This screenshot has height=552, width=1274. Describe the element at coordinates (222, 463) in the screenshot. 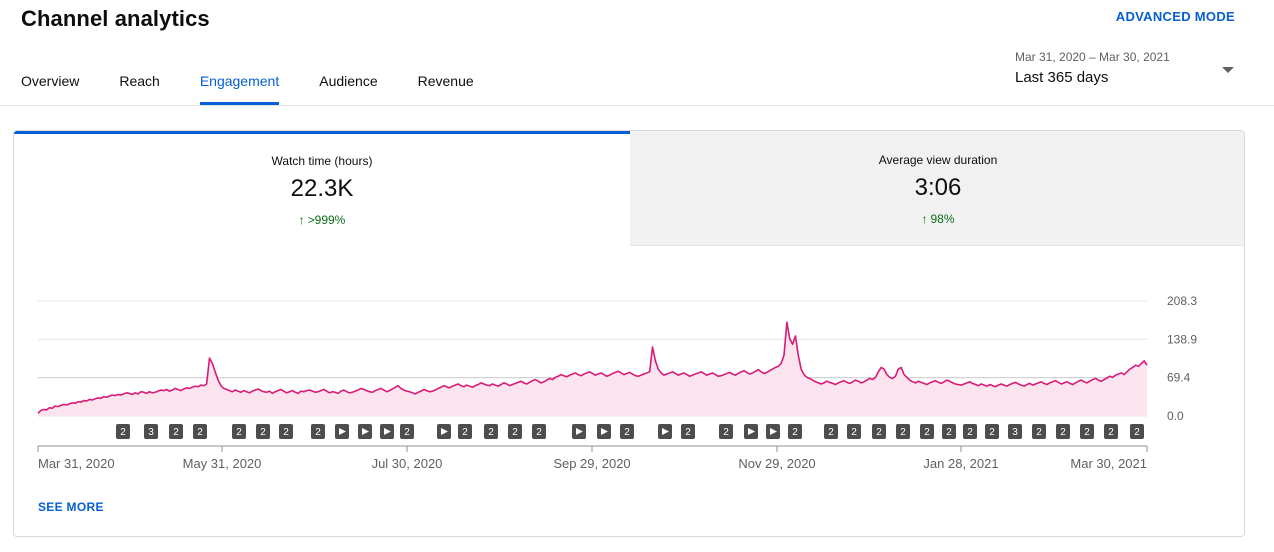

I see `x-tick-label: May 31, 2020` at that location.